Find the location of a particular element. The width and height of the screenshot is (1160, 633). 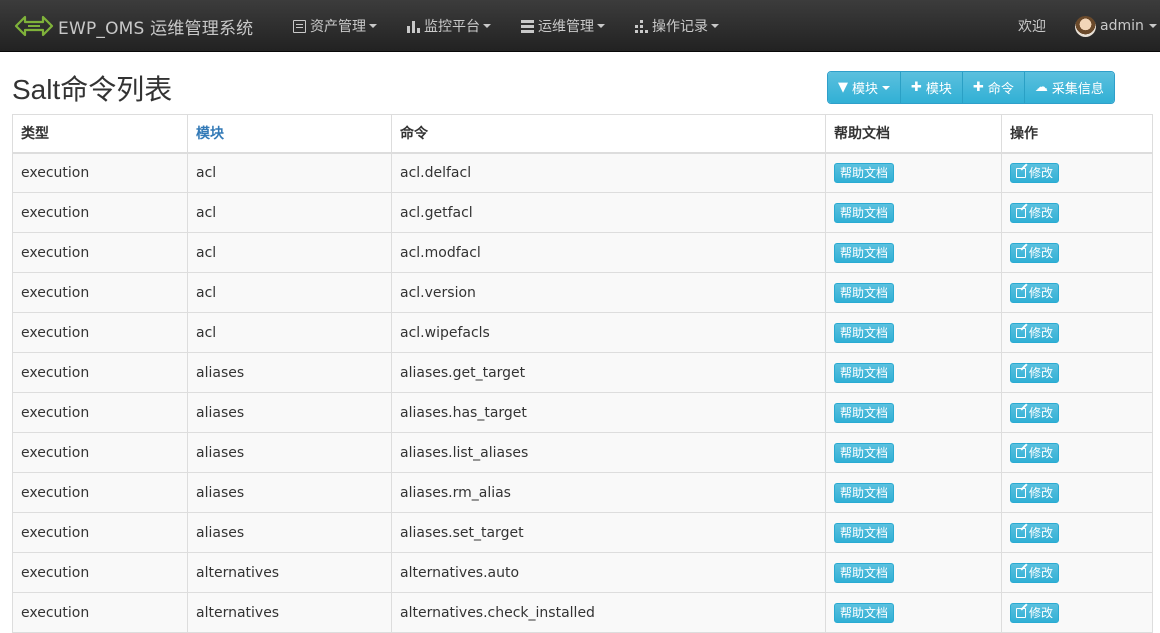

table-header-row: 类型 模块 命令 帮助文档 操作 is located at coordinates (582, 134).